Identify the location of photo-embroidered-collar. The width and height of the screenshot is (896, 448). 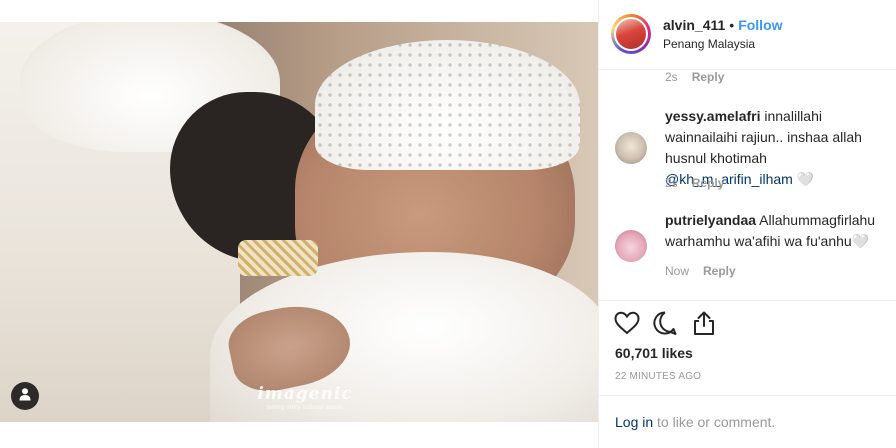
(278, 258).